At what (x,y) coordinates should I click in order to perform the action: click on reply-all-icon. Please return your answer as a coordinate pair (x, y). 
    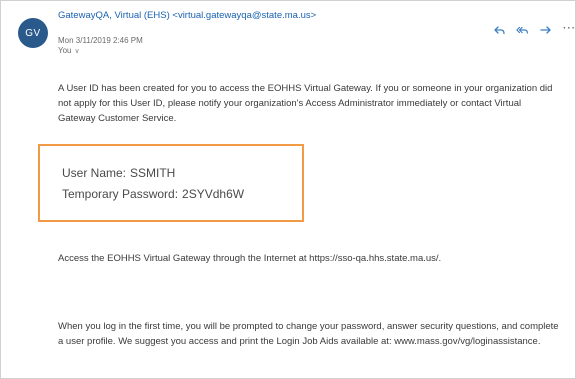
    Looking at the image, I should click on (523, 30).